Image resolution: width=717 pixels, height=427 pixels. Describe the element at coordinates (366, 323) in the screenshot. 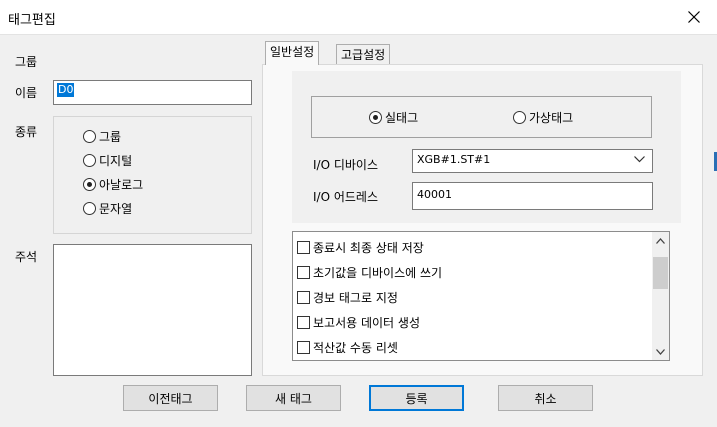

I see `option-report-data-label: 보고서용 데이터 생성` at that location.